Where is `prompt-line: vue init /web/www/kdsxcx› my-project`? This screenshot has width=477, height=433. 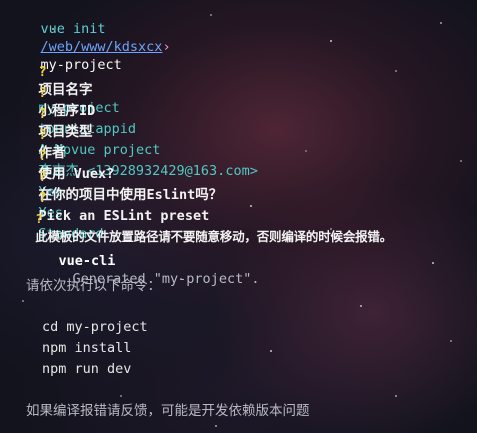
prompt-line: vue init /web/www/kdsxcx› my-project is located at coordinates (89, 37).